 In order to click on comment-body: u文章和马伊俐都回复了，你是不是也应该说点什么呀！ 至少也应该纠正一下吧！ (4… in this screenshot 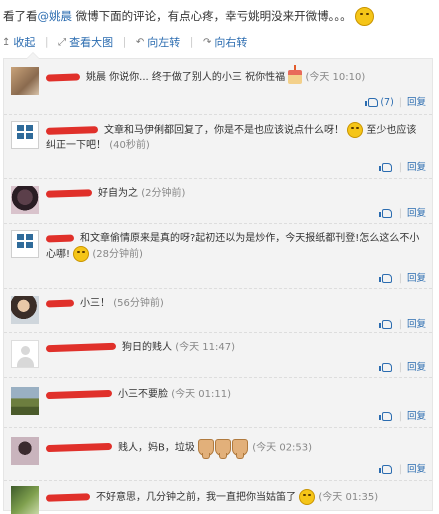, I will do `click(235, 137)`.